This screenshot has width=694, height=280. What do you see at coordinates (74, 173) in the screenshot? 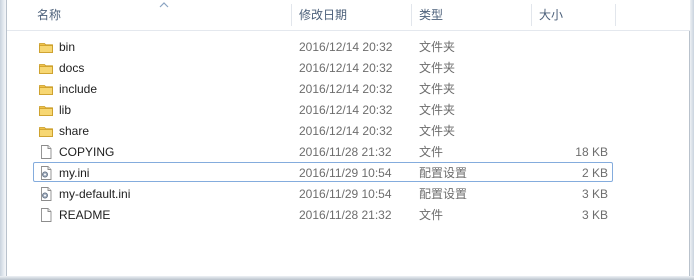
I see `file-name: my.ini` at bounding box center [74, 173].